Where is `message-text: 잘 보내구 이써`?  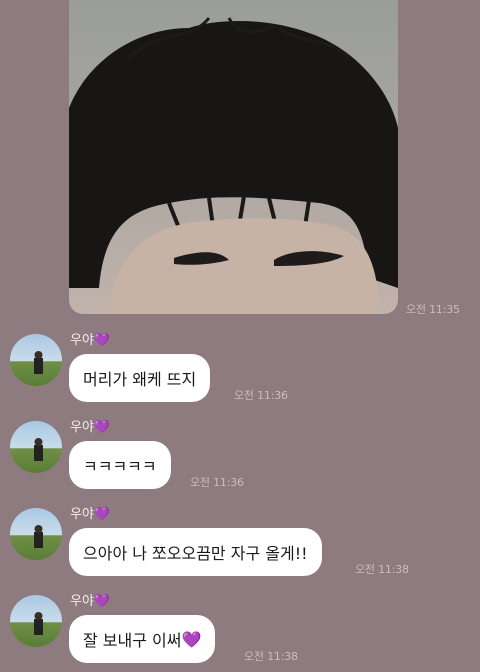
message-text: 잘 보내구 이써 is located at coordinates (132, 640).